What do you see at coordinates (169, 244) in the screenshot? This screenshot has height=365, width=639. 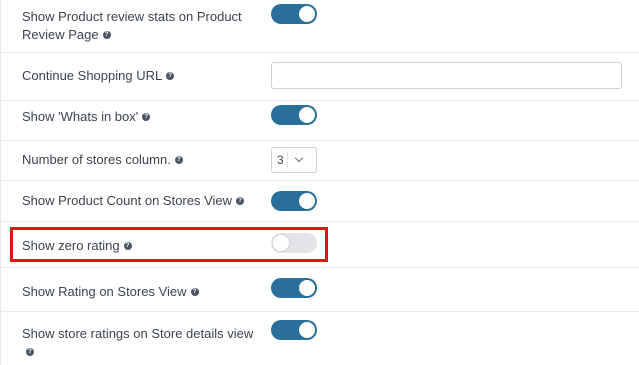 I see `highlight-box` at bounding box center [169, 244].